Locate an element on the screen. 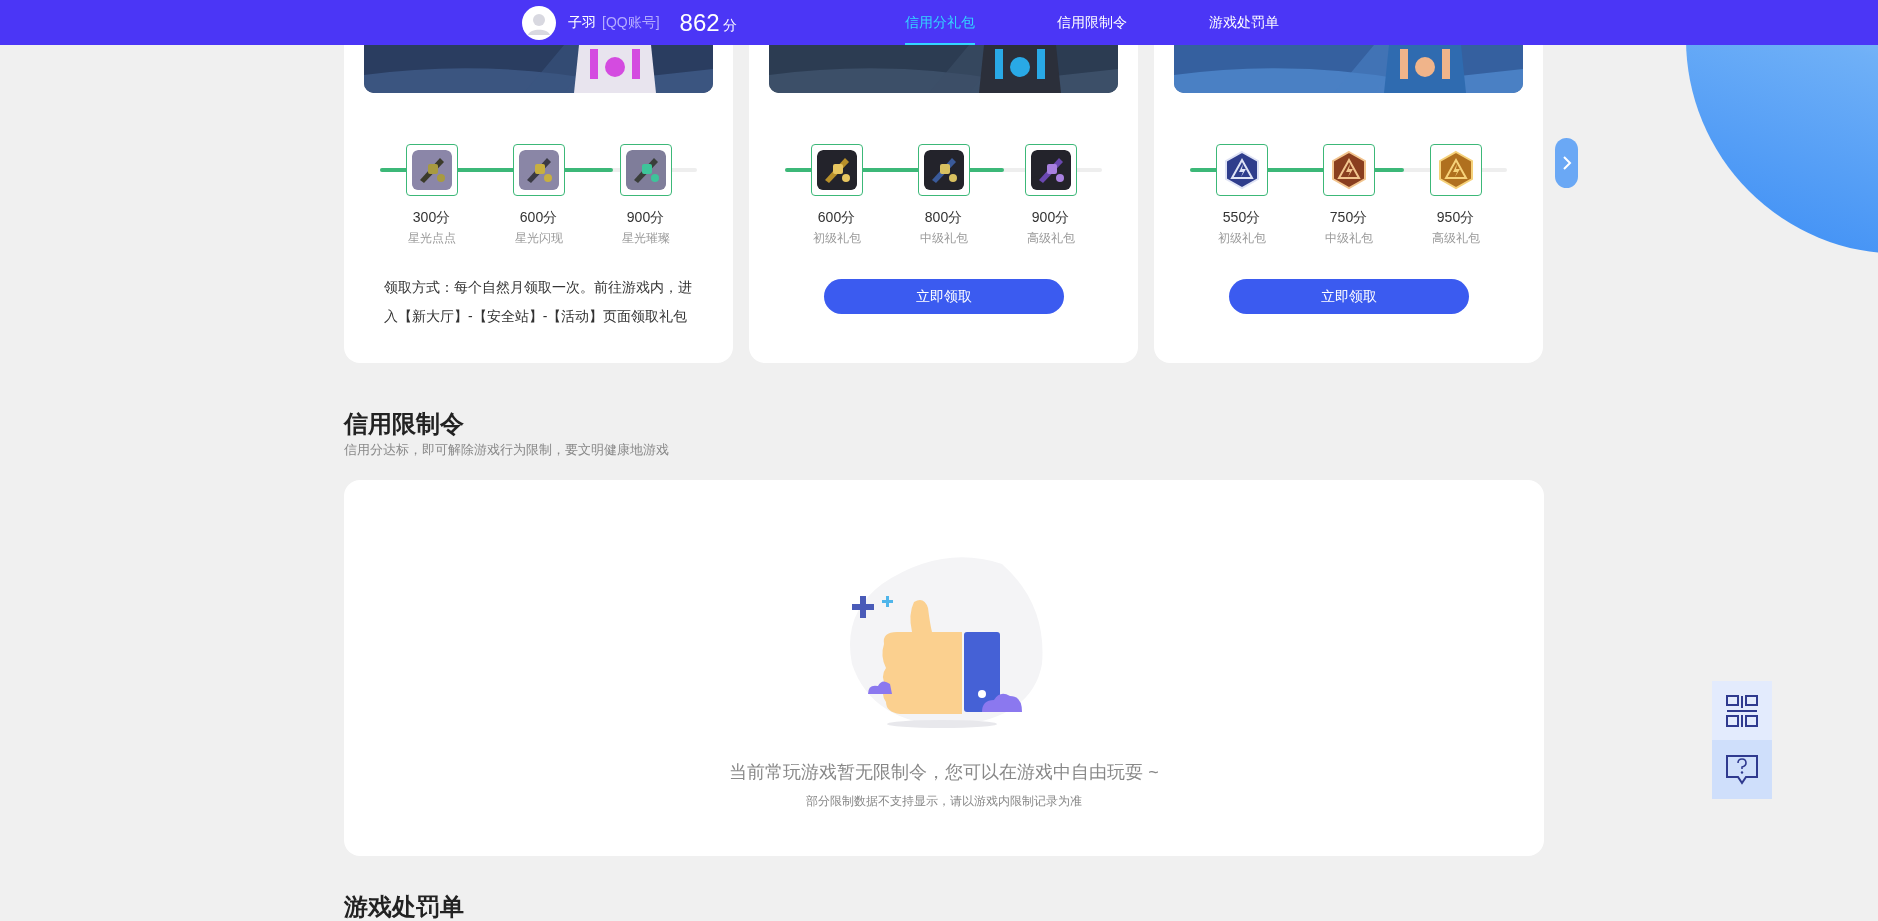 This screenshot has width=1878, height=921. reward-score: 800分 is located at coordinates (943, 217).